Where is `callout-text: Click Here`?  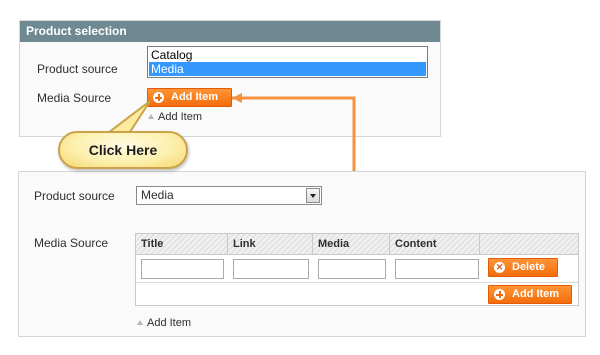 callout-text: Click Here is located at coordinates (123, 150).